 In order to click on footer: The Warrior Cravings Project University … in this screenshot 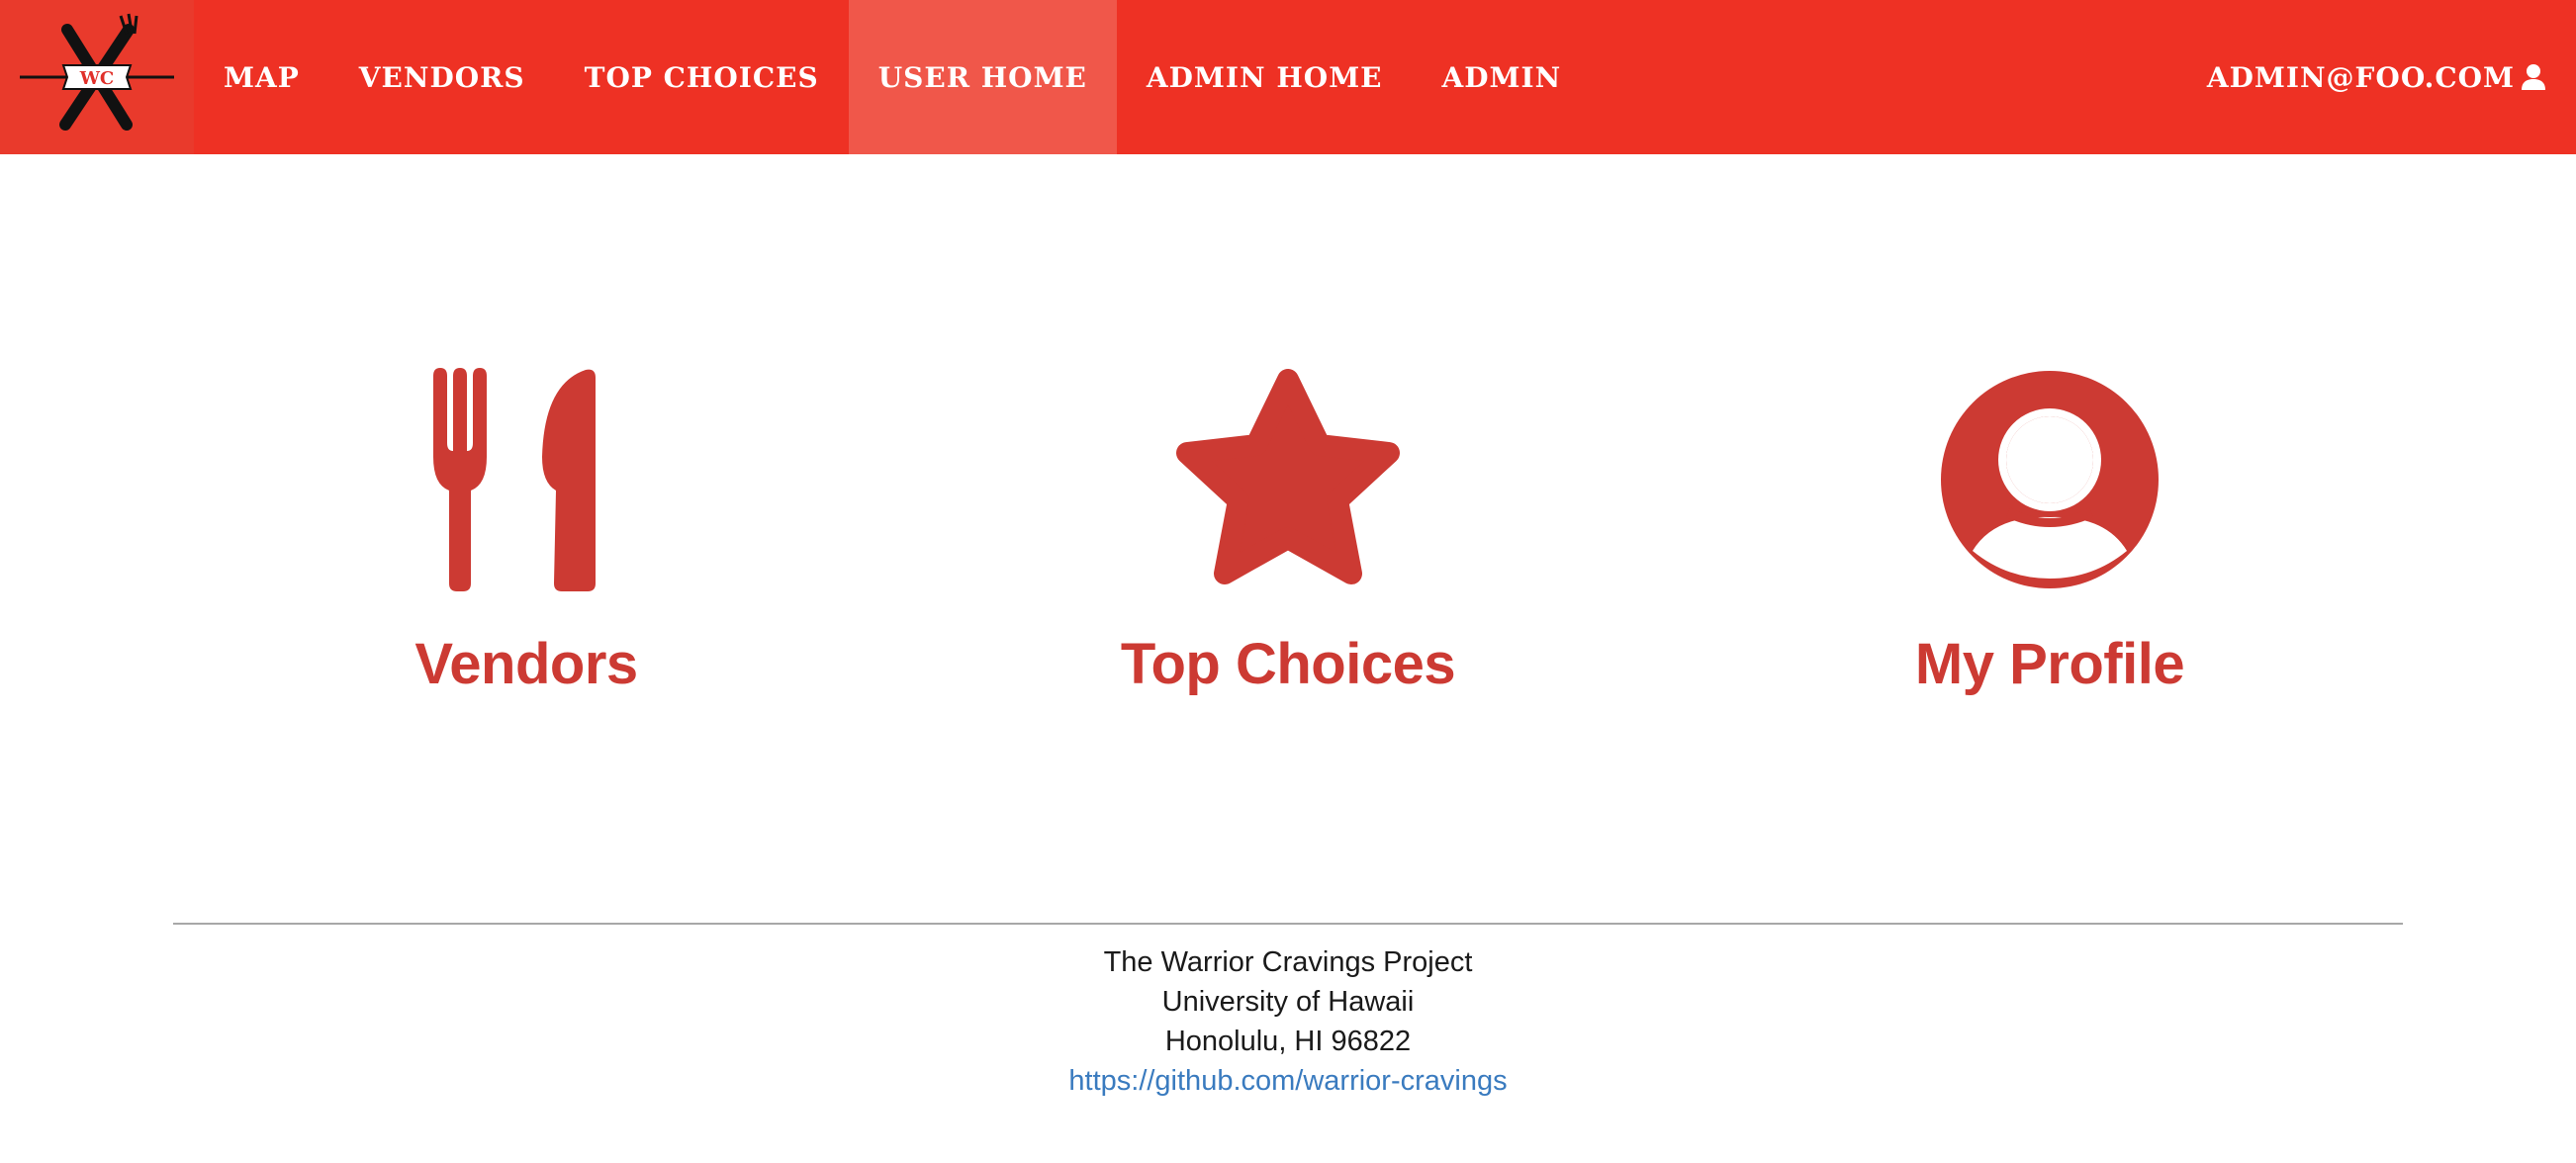, I will do `click(1288, 1012)`.